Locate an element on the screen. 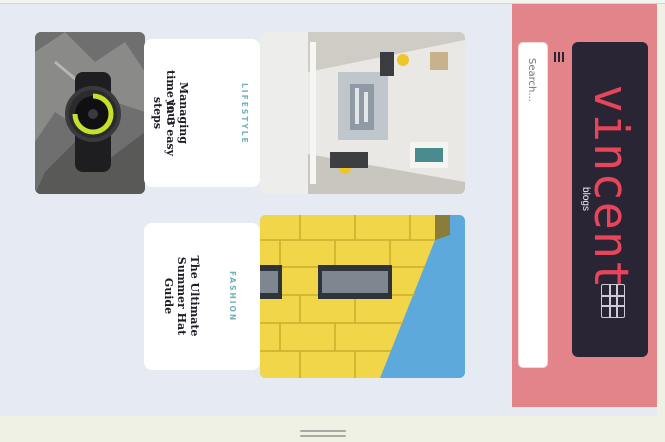 The height and width of the screenshot is (442, 665). post-title-line: Managing your is located at coordinates (177, 113).